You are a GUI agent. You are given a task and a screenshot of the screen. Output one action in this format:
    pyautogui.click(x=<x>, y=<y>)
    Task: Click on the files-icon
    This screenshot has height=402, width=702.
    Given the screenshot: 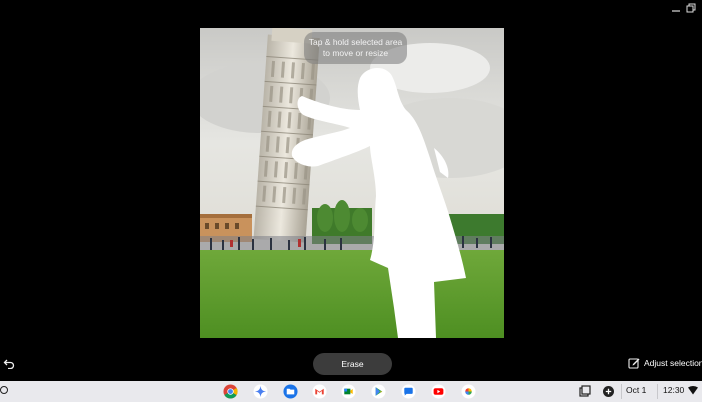 What is the action you would take?
    pyautogui.click(x=290, y=391)
    